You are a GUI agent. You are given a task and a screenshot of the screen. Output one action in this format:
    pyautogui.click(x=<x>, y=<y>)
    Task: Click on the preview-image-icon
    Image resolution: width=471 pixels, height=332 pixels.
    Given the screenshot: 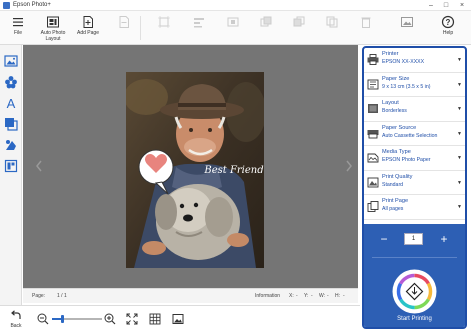 What is the action you would take?
    pyautogui.click(x=178, y=319)
    